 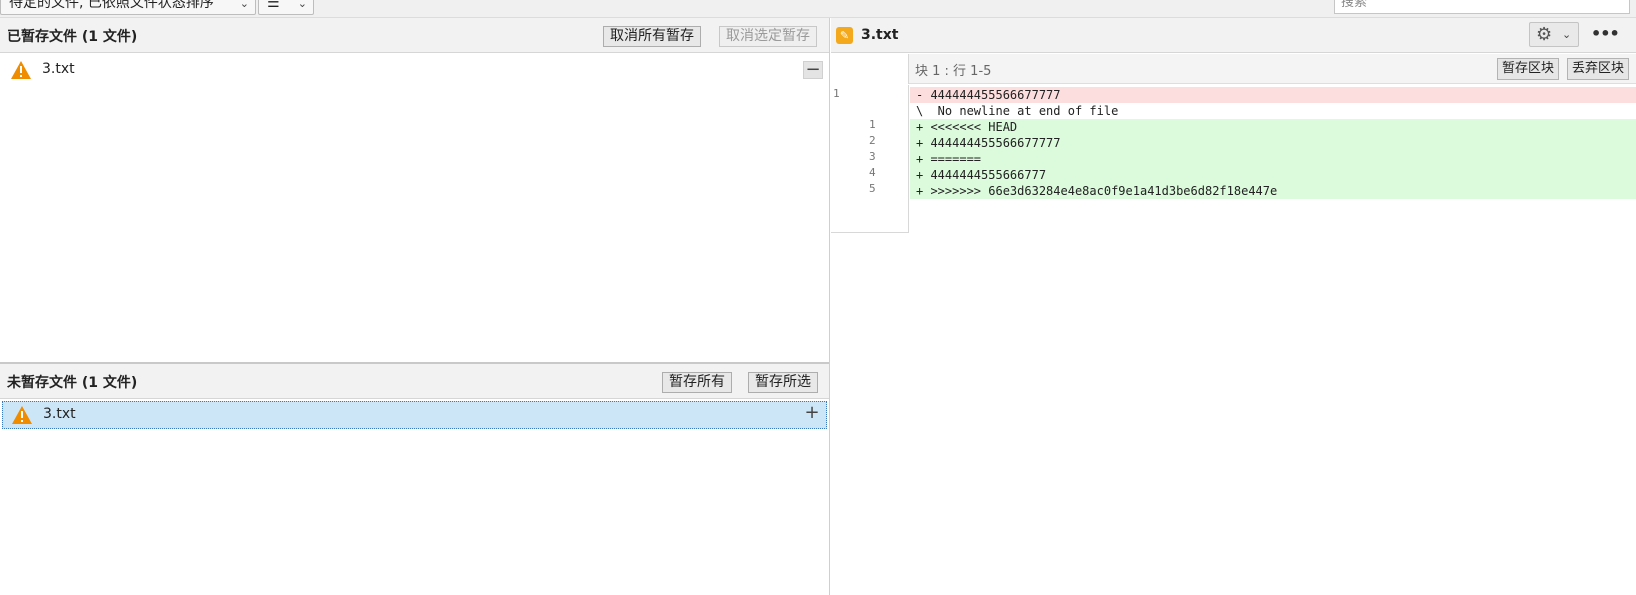 What do you see at coordinates (844, 35) in the screenshot?
I see `edit-icon: ✎` at bounding box center [844, 35].